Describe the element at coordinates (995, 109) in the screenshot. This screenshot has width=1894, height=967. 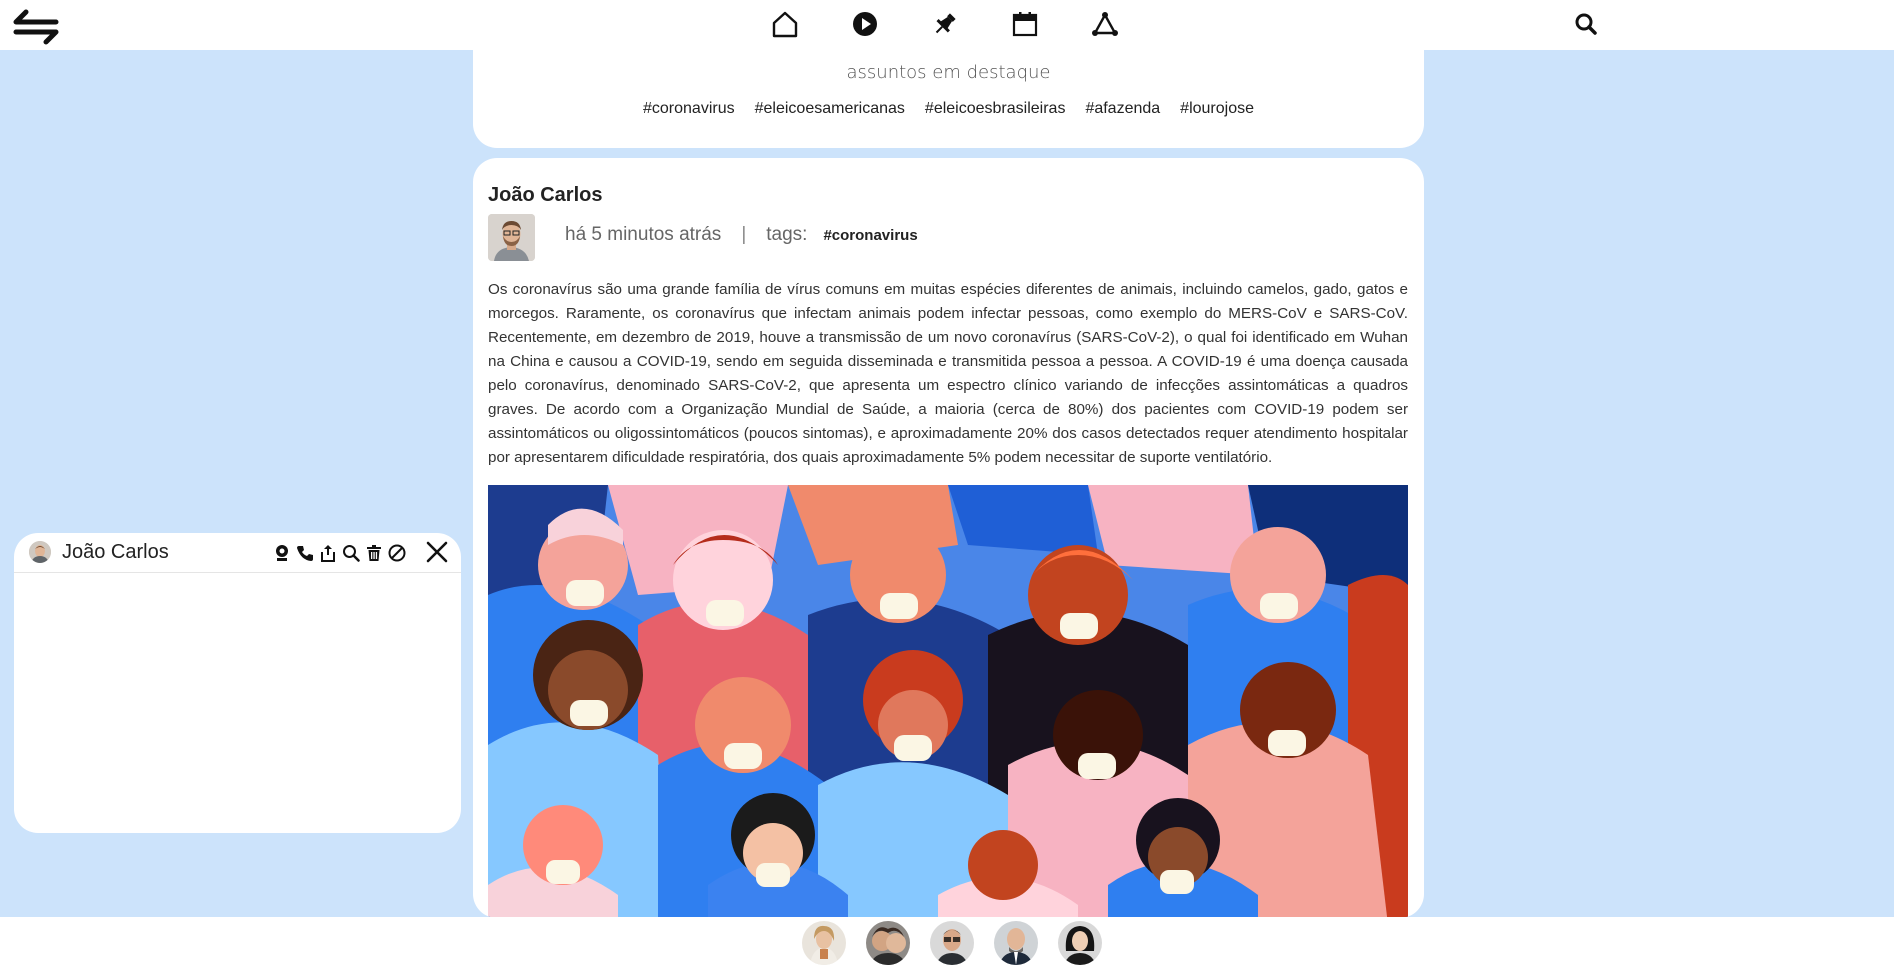
I see `trending-tag: #eleicoesbrasileiras` at that location.